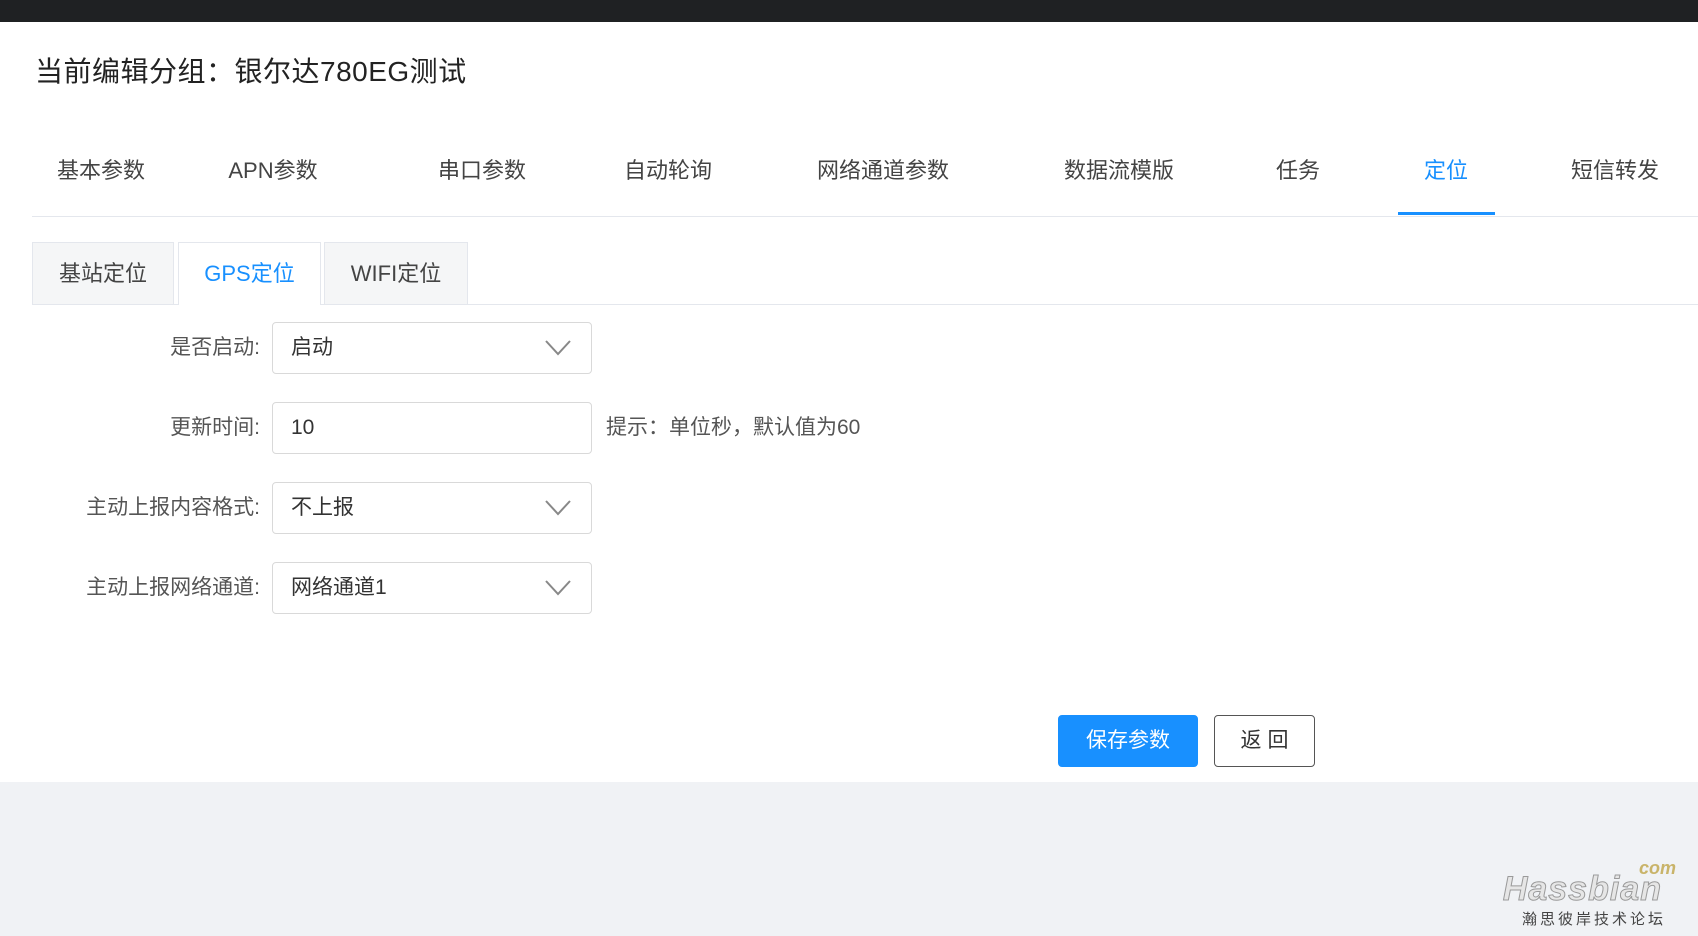 This screenshot has height=936, width=1698. What do you see at coordinates (432, 588) in the screenshot?
I see `report-channel-select: 网络通道1` at bounding box center [432, 588].